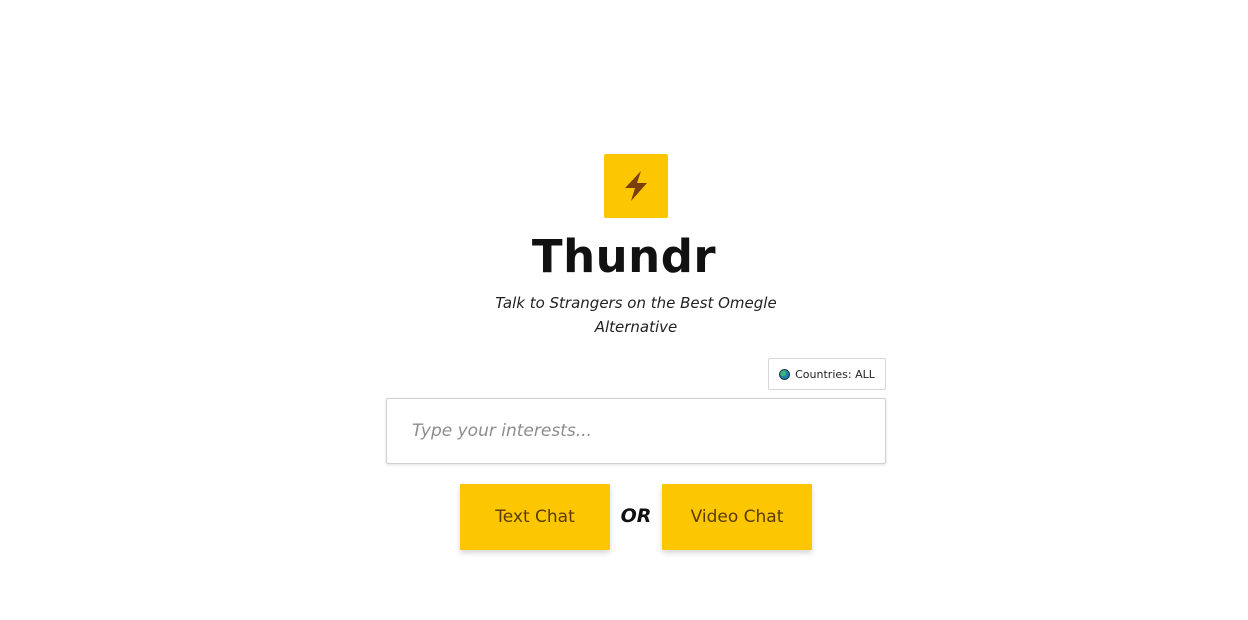 This screenshot has height=620, width=1248. I want to click on app-title: Thundr, so click(624, 256).